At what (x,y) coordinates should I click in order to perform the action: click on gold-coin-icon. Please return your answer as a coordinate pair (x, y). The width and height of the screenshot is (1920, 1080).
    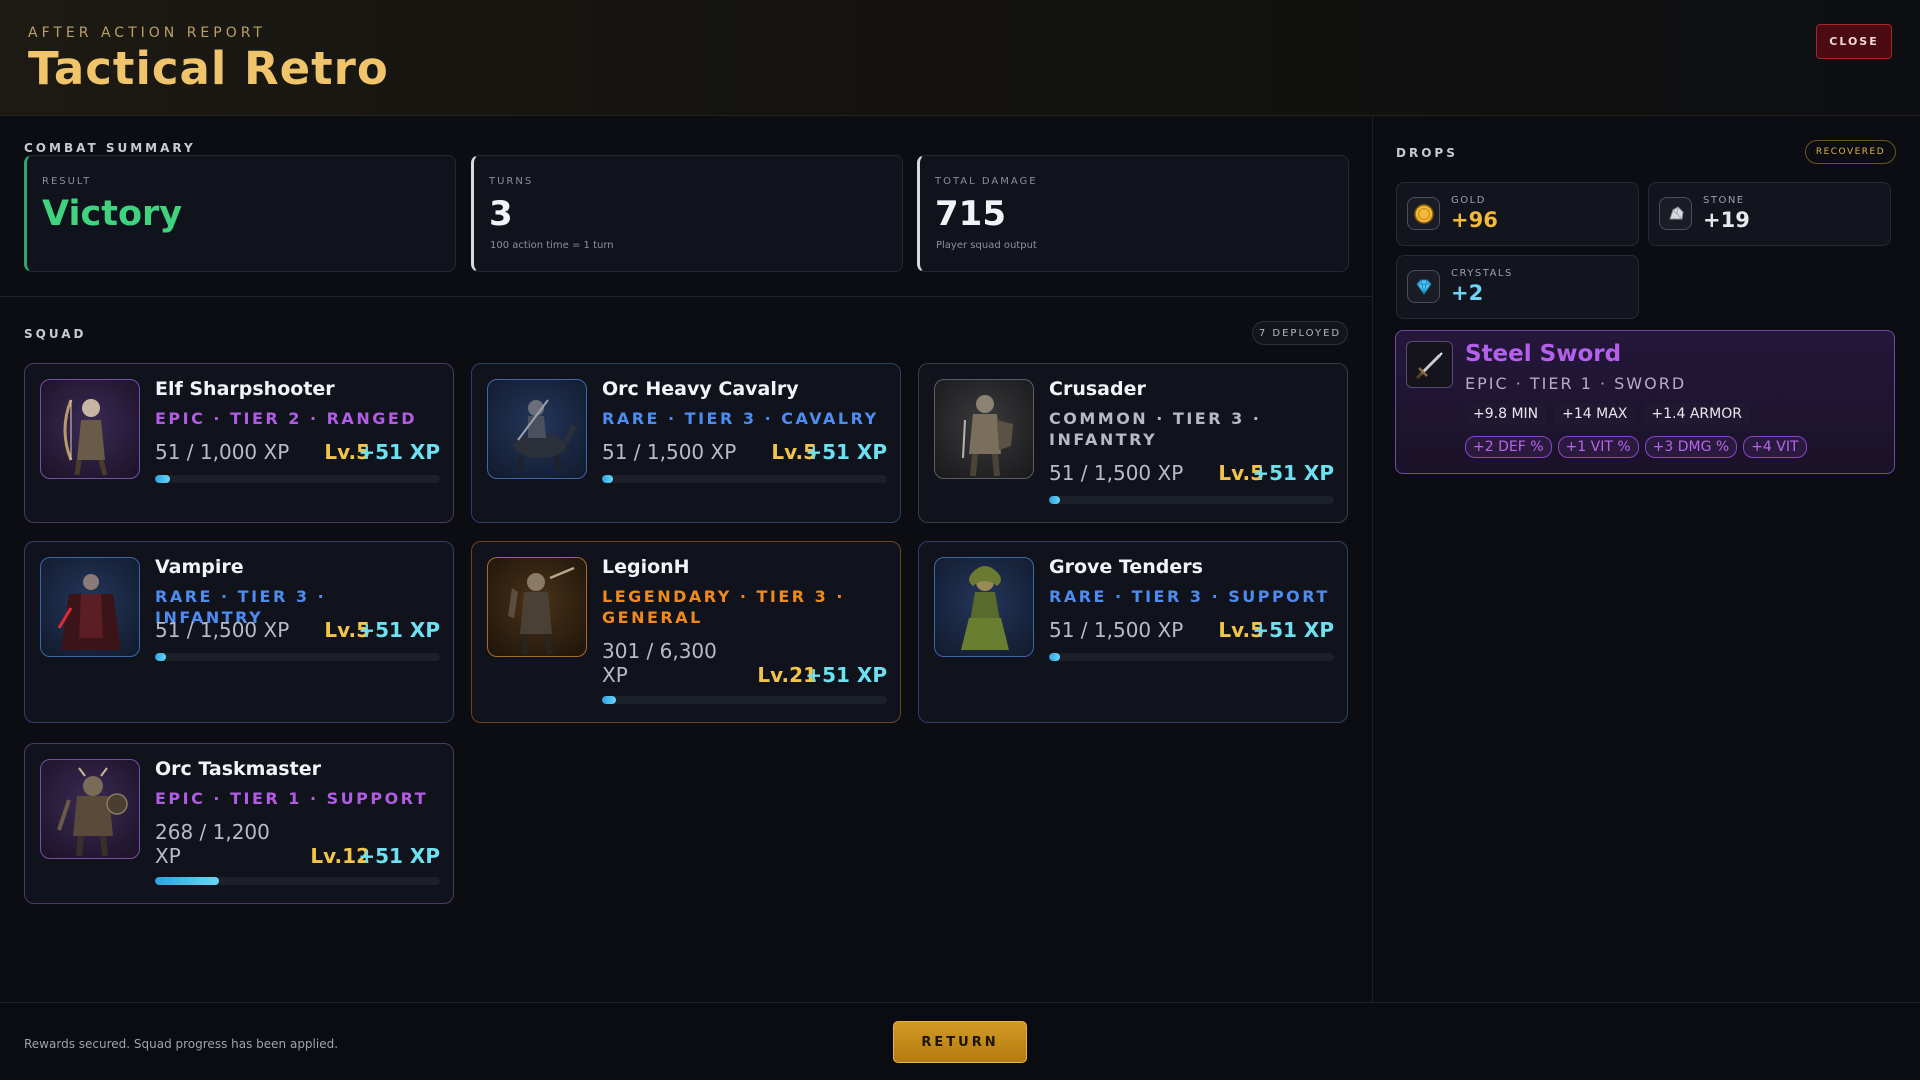
    Looking at the image, I should click on (1423, 213).